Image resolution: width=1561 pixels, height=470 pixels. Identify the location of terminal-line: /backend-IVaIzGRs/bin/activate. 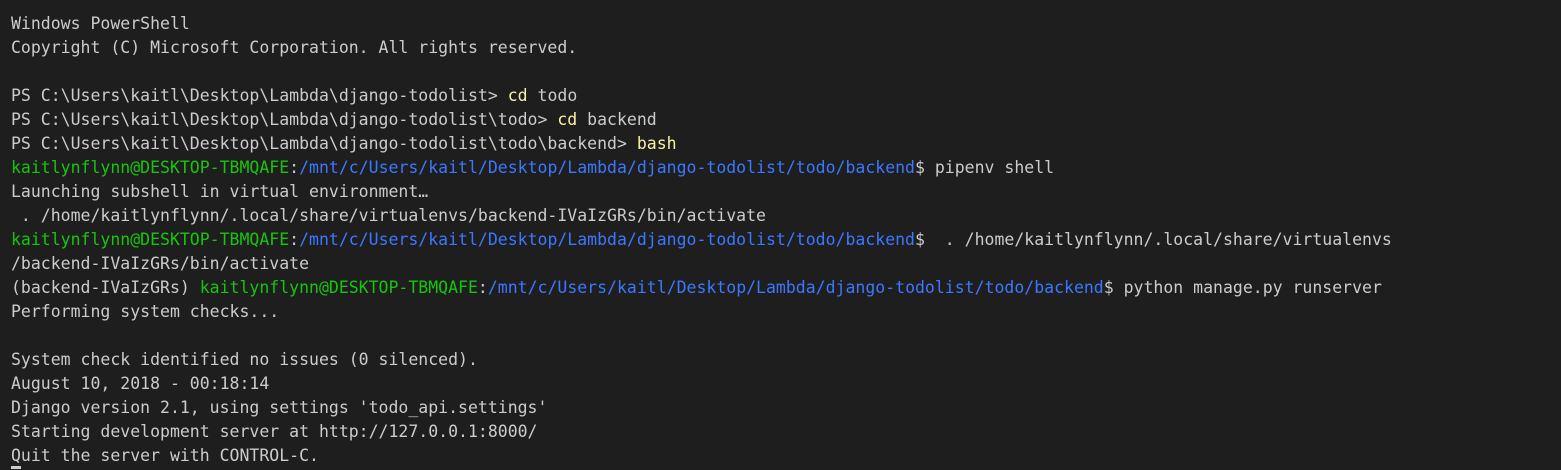
(786, 264).